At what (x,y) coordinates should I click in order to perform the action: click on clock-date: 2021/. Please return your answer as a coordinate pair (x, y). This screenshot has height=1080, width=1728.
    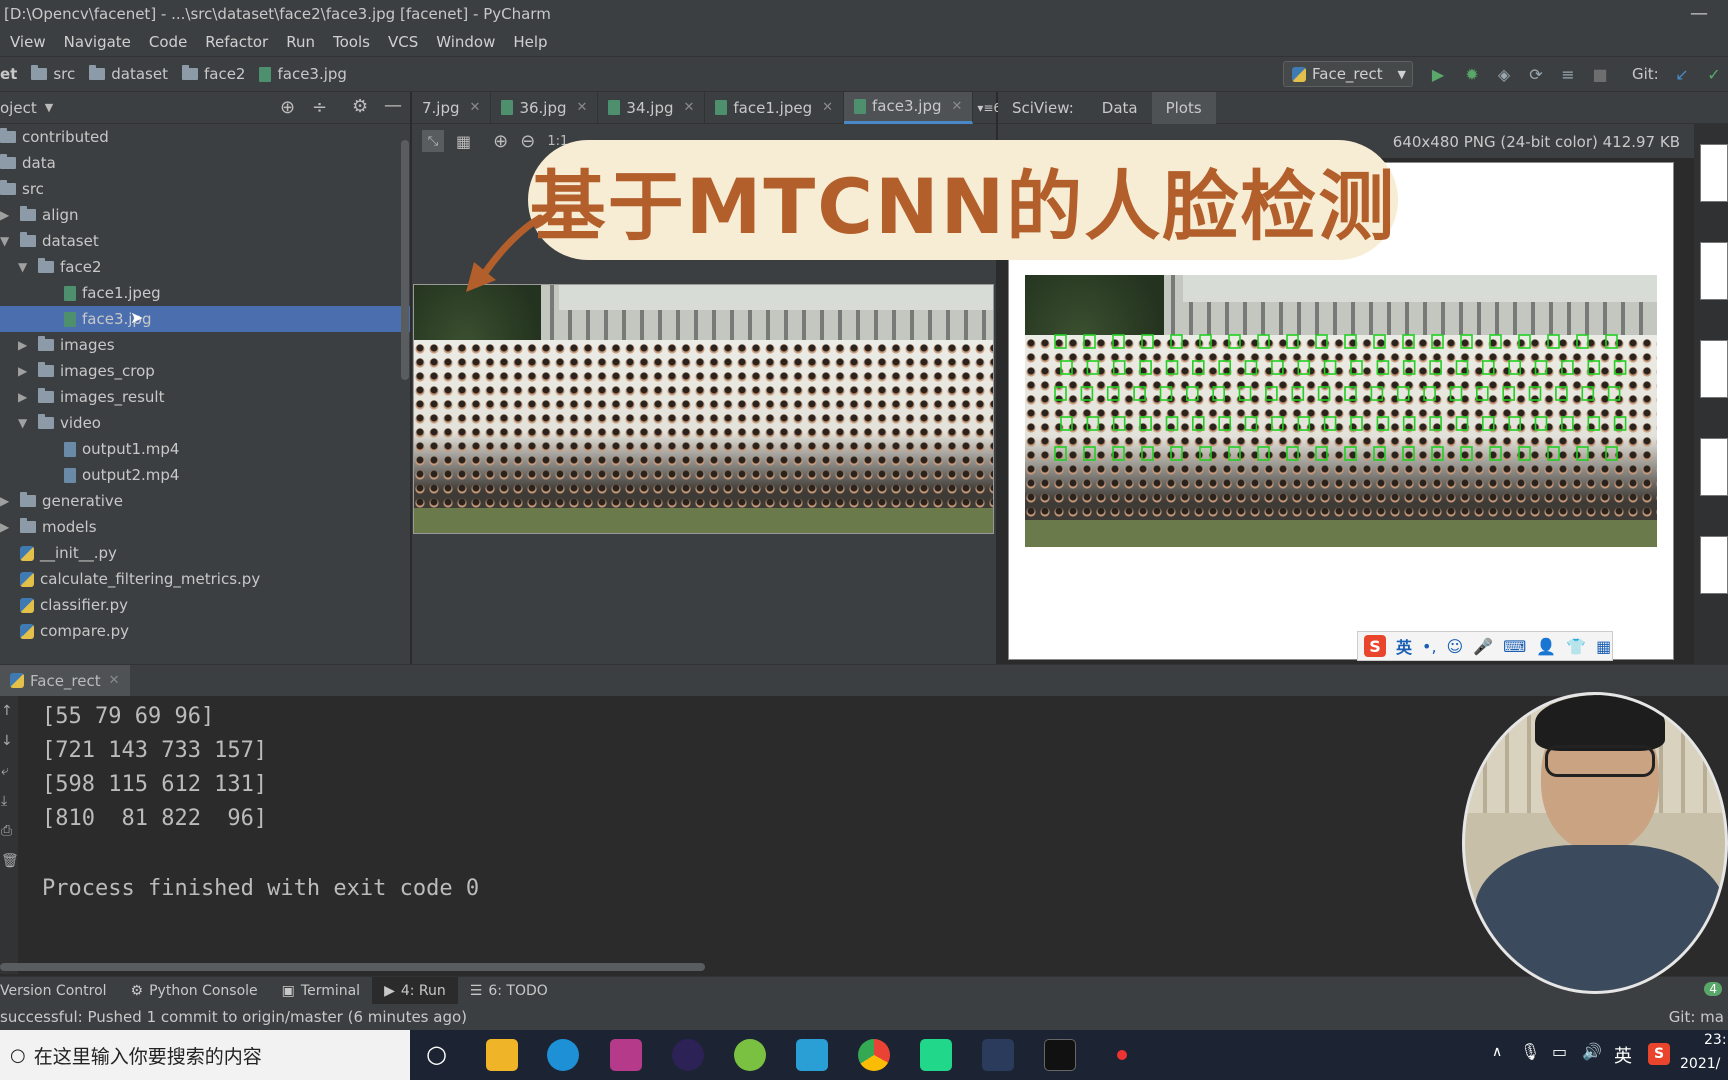
    Looking at the image, I should click on (1700, 1064).